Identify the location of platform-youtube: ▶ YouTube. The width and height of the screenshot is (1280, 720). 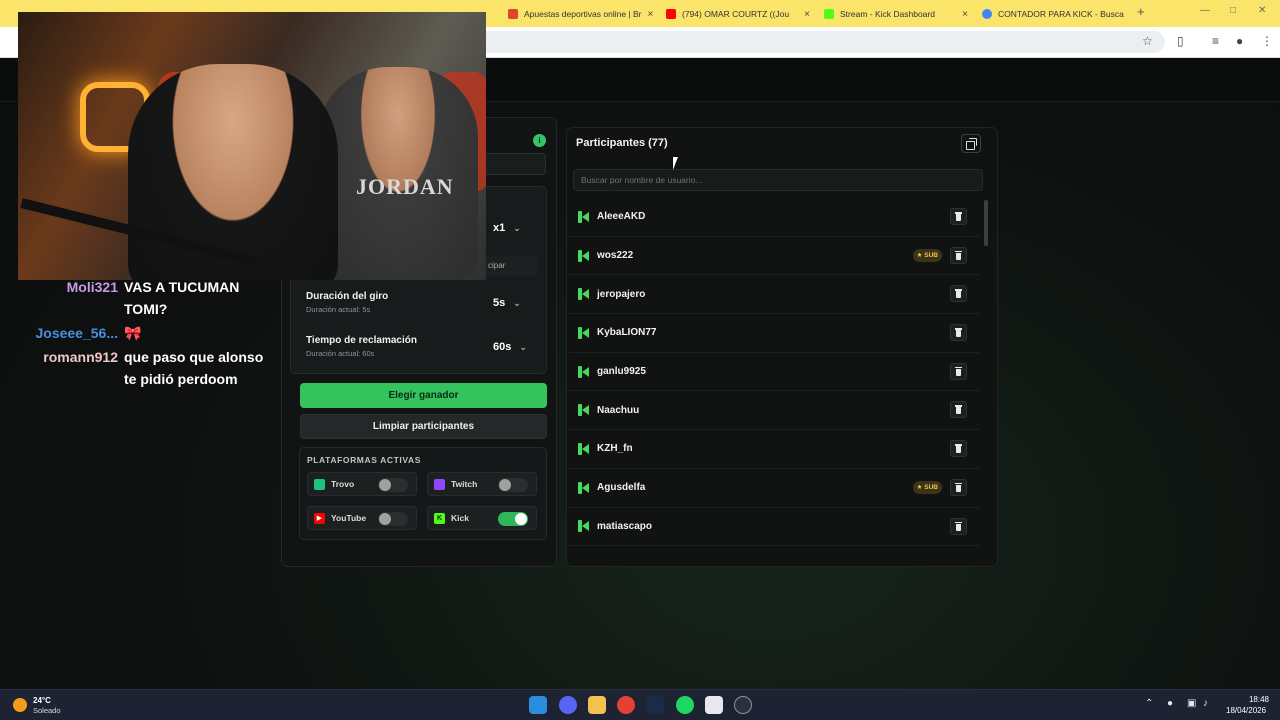
(362, 518).